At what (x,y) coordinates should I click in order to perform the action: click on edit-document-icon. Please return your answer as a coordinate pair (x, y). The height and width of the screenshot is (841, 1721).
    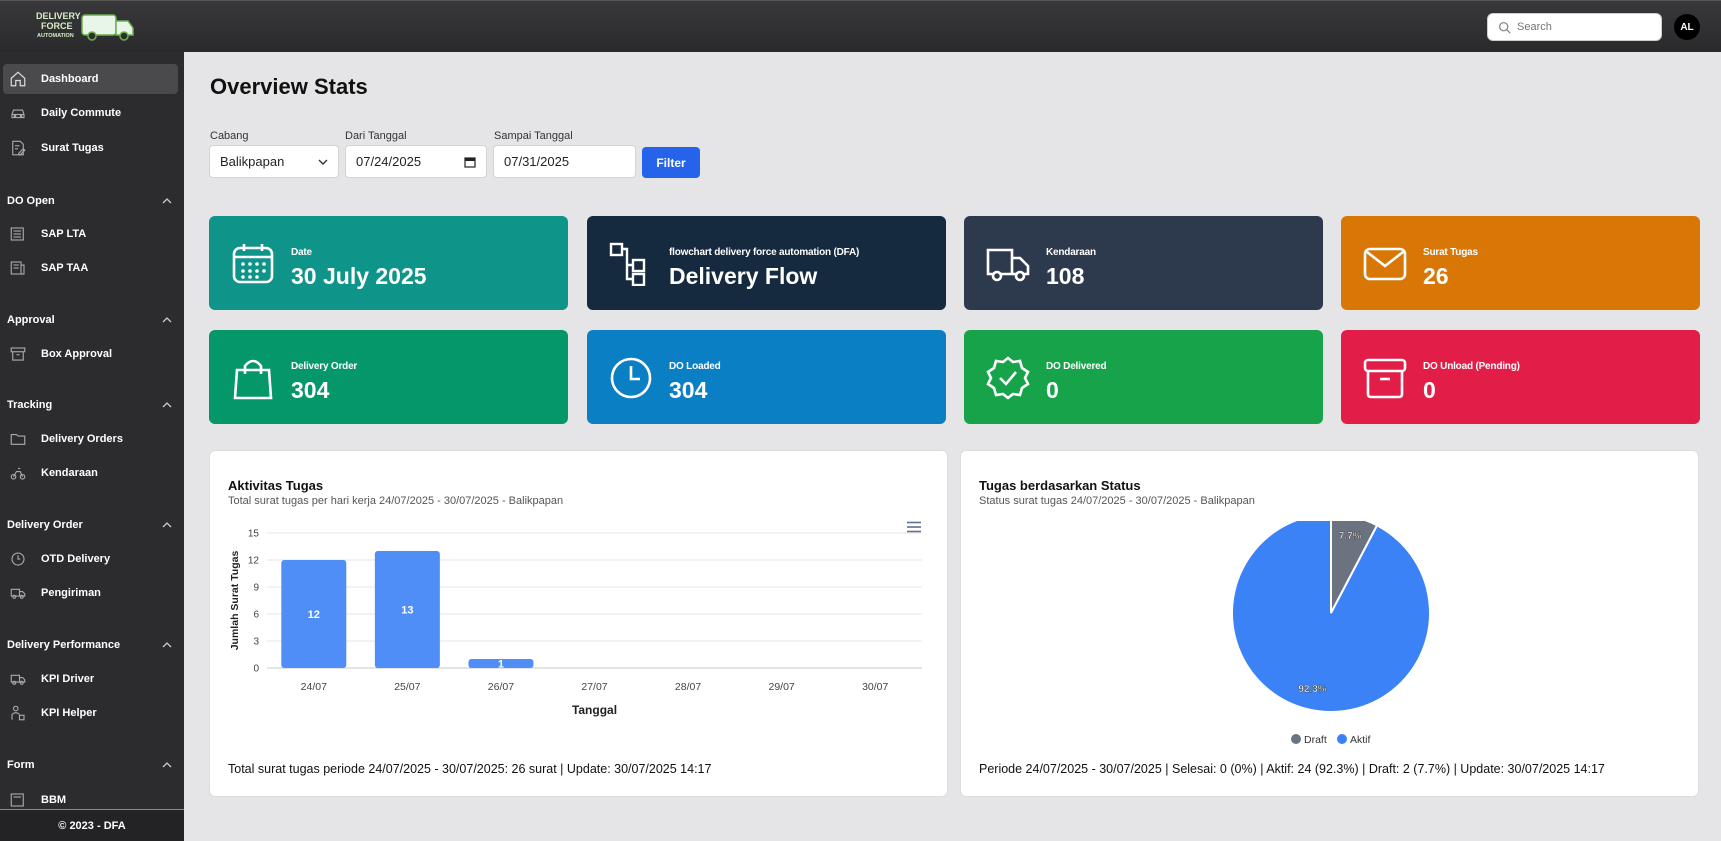
    Looking at the image, I should click on (19, 148).